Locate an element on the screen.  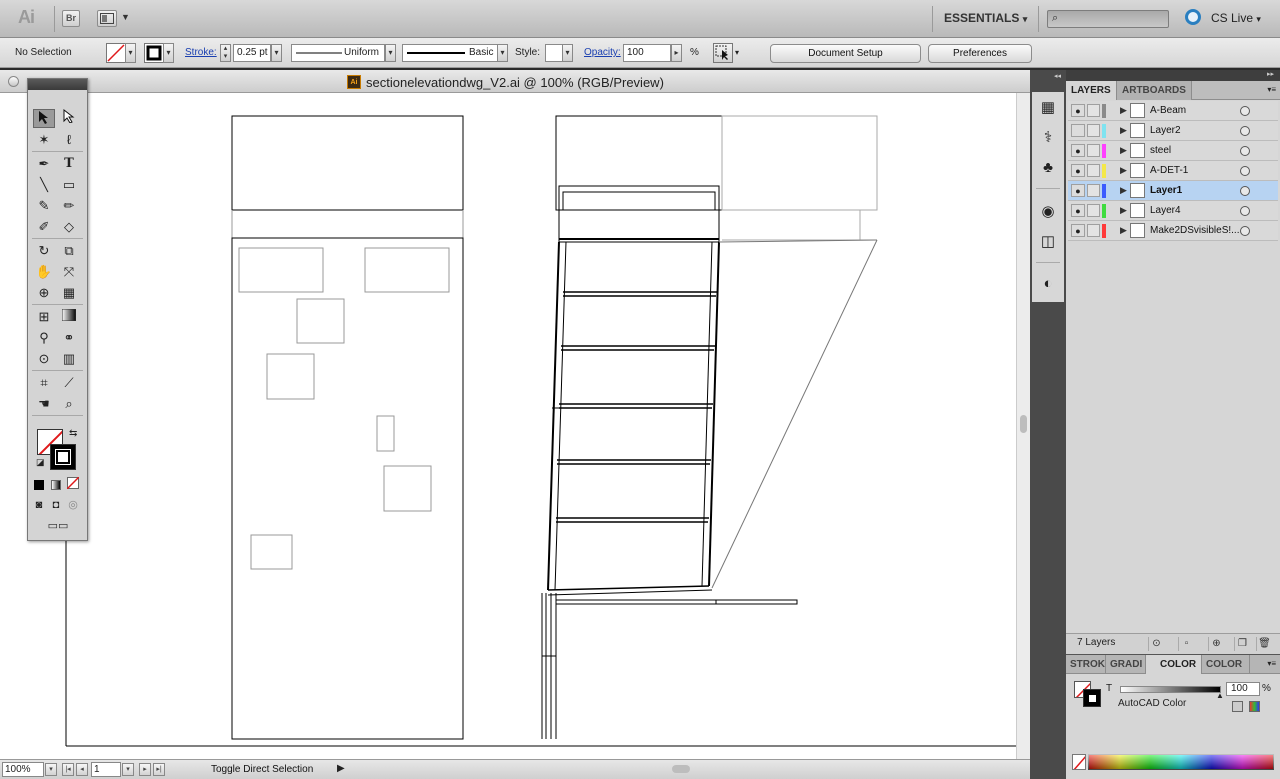
stroke-dropdown: ▾ is located at coordinates (168, 53).